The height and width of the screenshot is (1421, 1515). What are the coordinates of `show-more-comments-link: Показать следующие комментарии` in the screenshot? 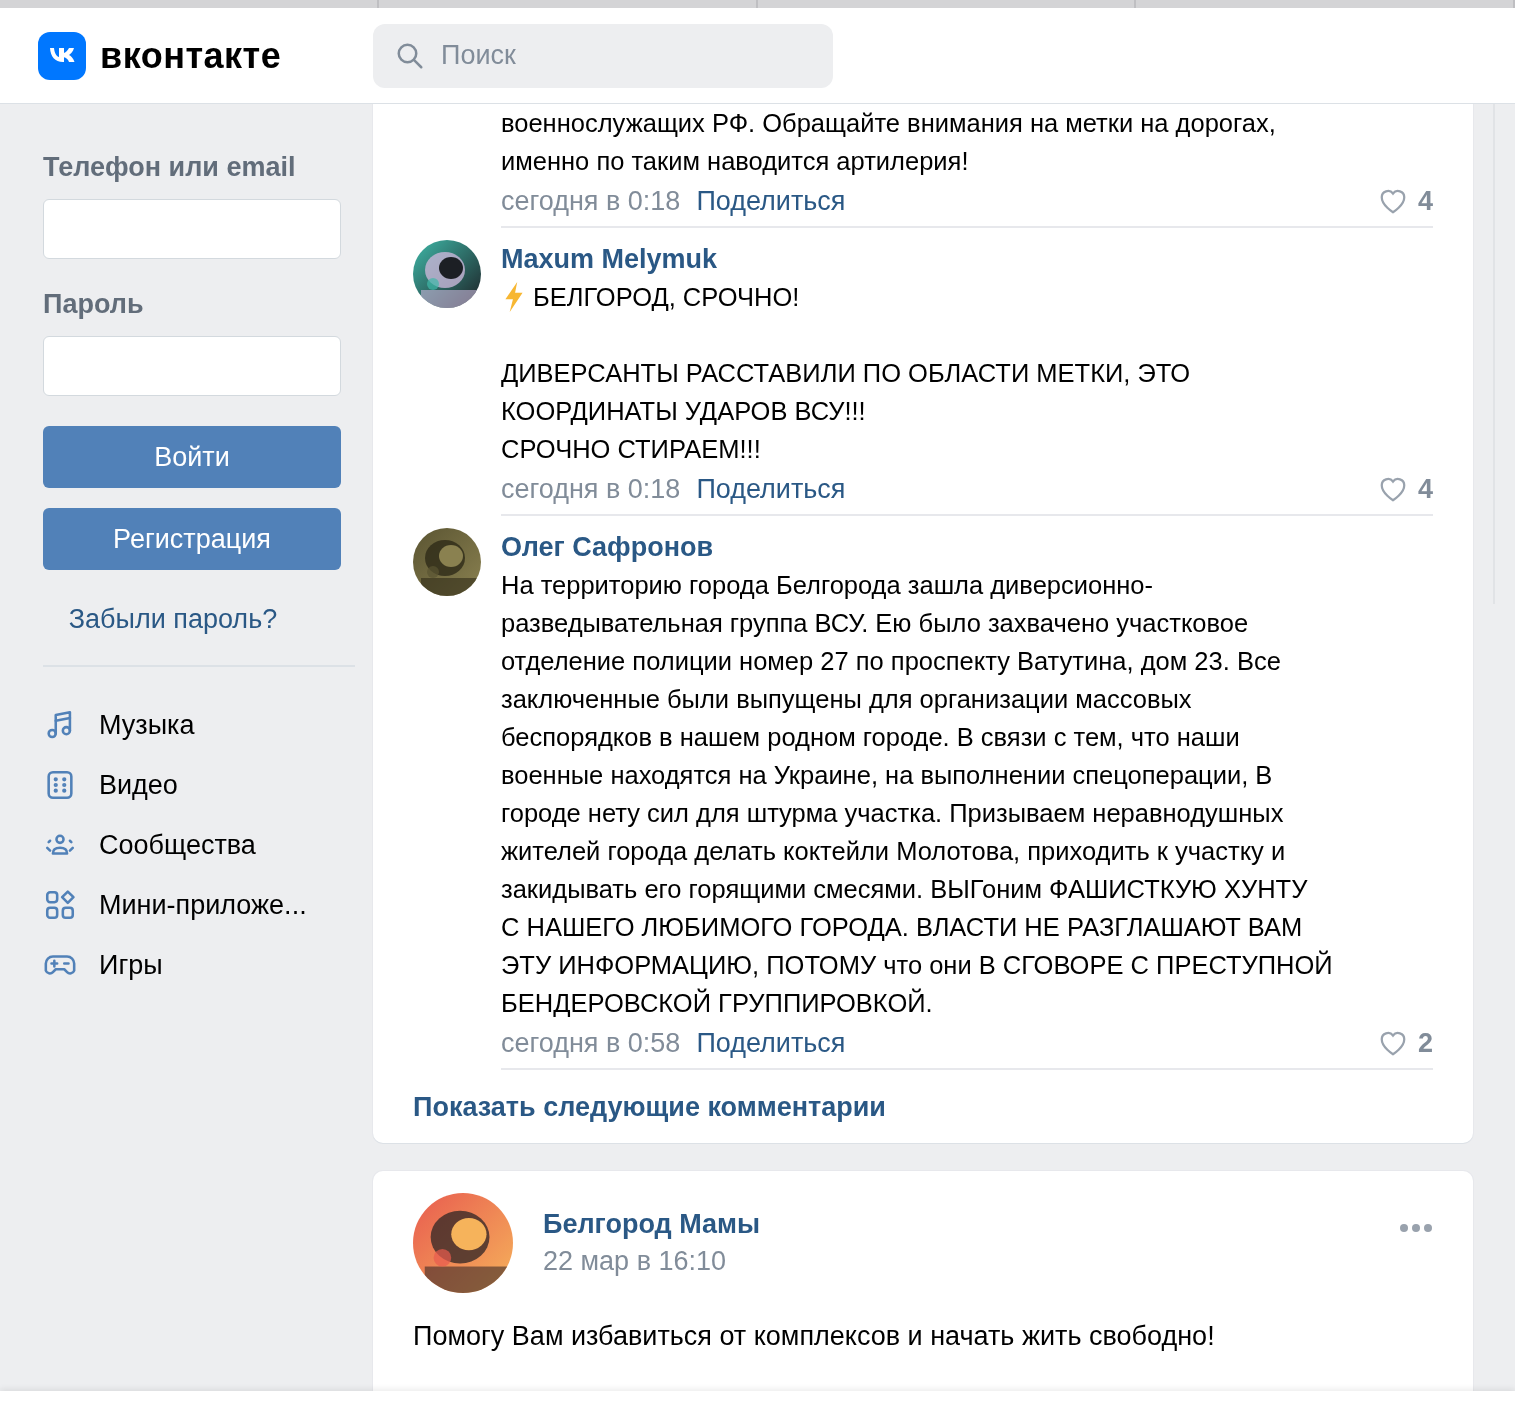 It's located at (923, 1107).